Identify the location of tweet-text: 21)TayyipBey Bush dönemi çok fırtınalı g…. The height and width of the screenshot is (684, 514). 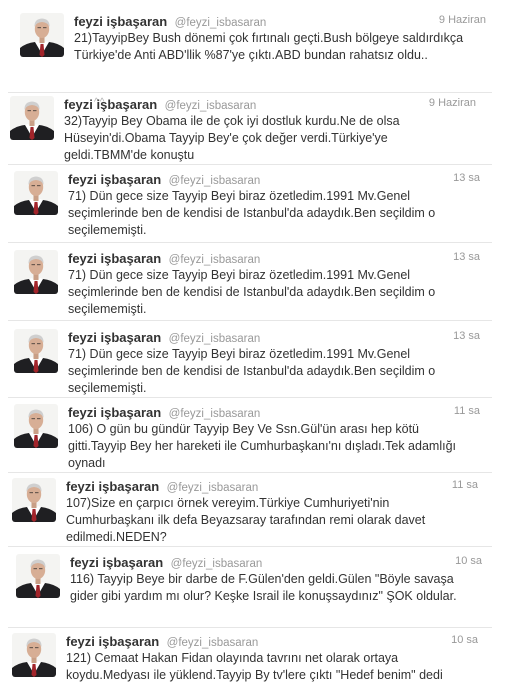
(269, 46).